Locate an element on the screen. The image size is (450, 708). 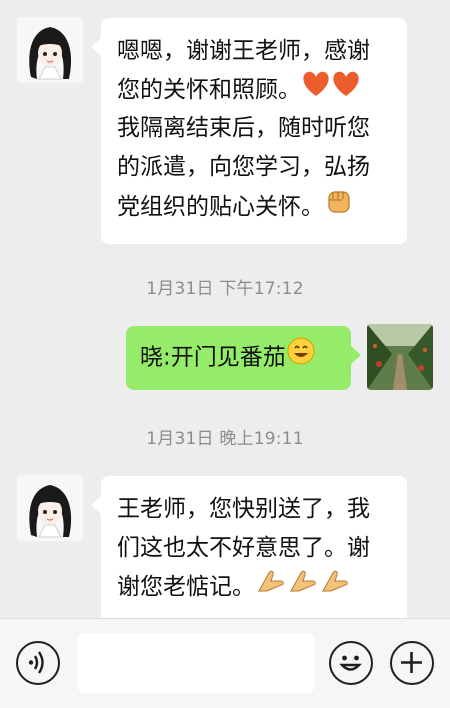
message-bubble: 晓:开门见番茄 is located at coordinates (243, 358).